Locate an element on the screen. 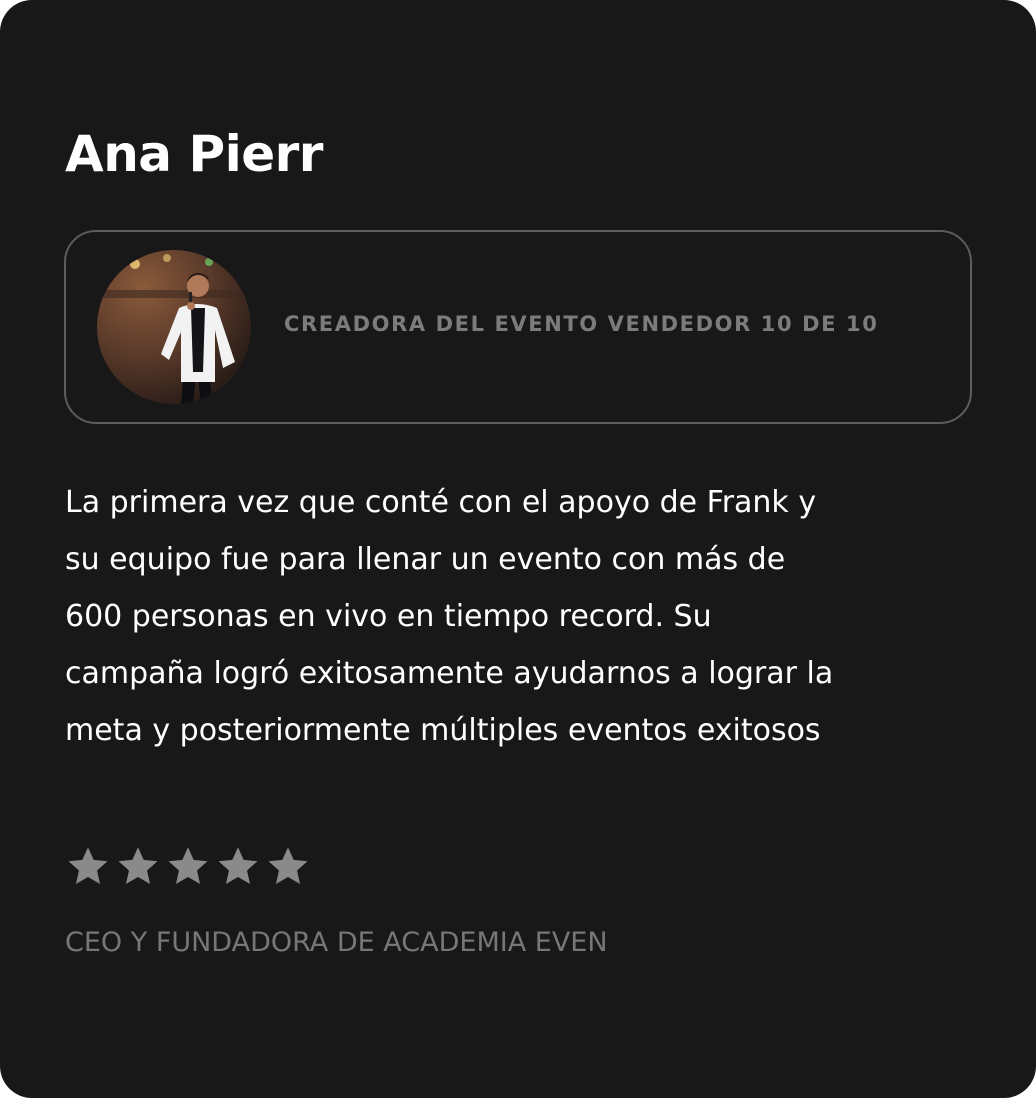 The image size is (1036, 1098). testimonial-name: Ana Pierr is located at coordinates (194, 154).